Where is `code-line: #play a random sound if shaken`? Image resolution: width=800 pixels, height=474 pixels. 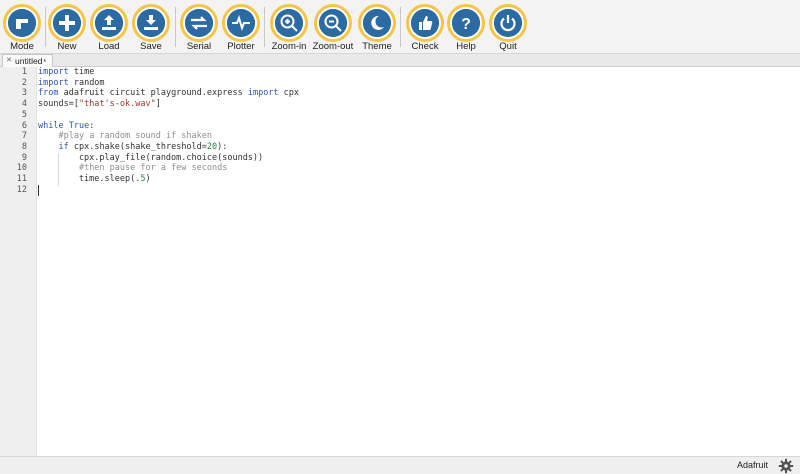
code-line: #play a random sound if shaken is located at coordinates (135, 136).